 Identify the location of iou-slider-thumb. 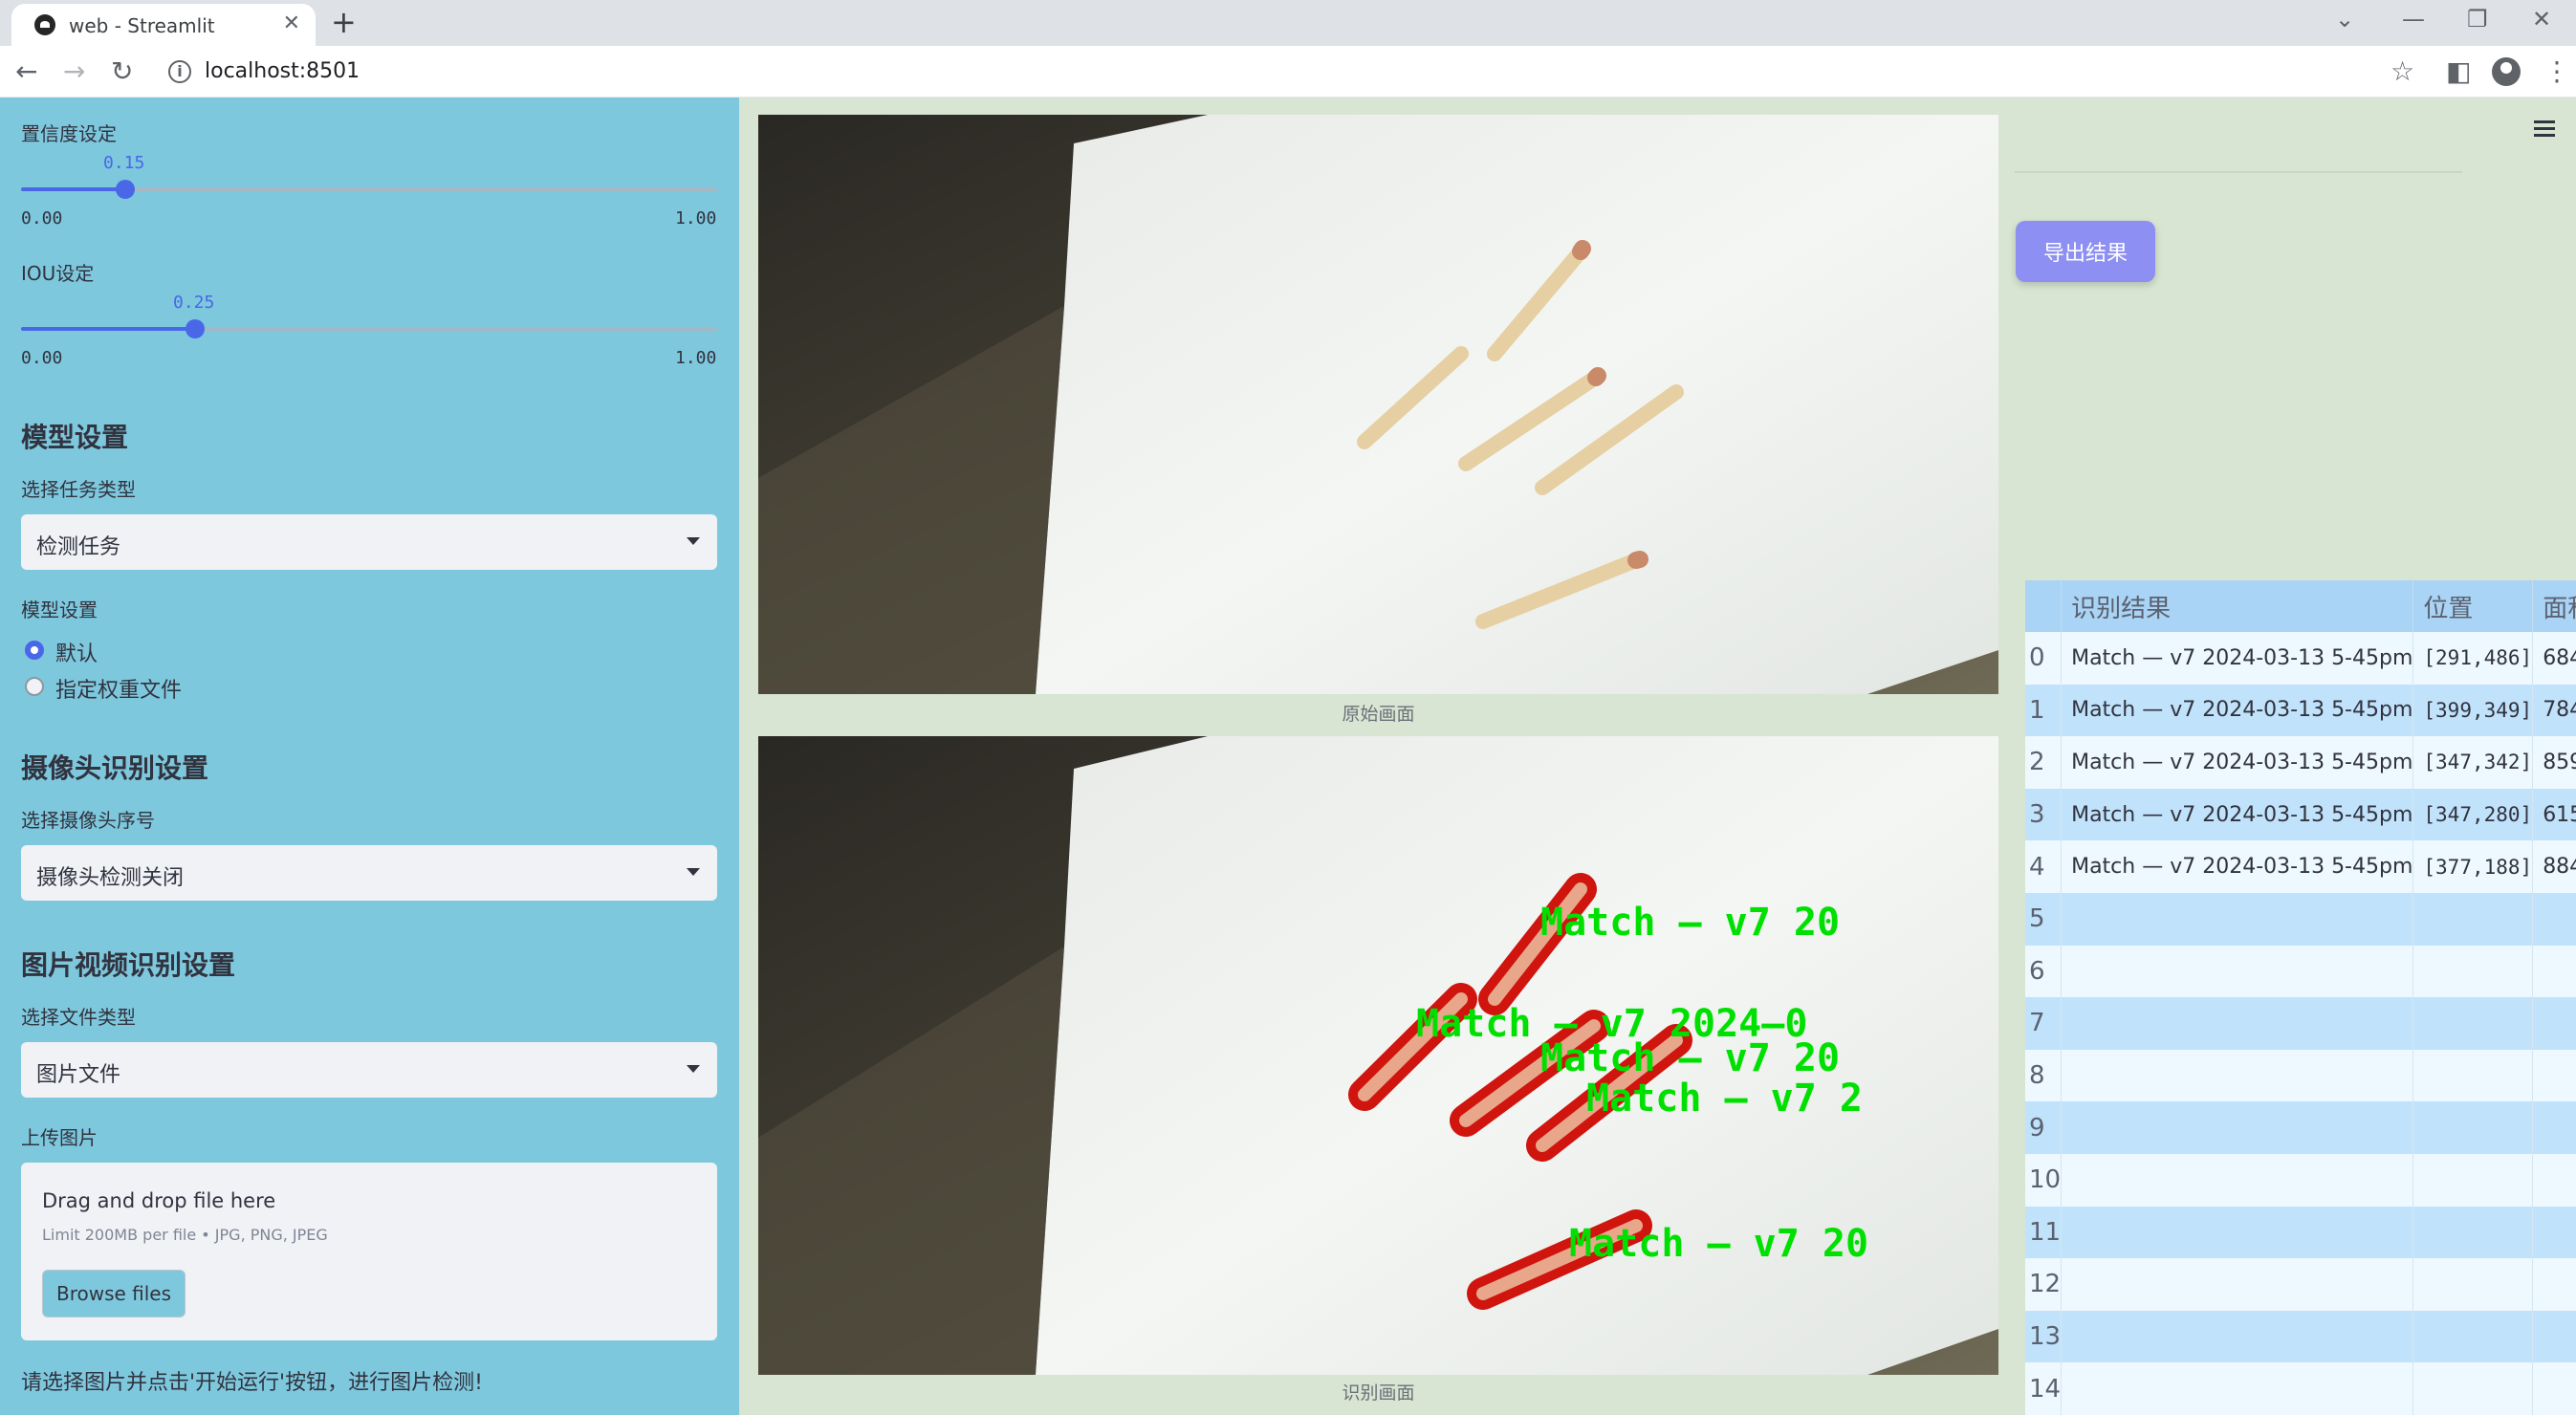
(195, 328).